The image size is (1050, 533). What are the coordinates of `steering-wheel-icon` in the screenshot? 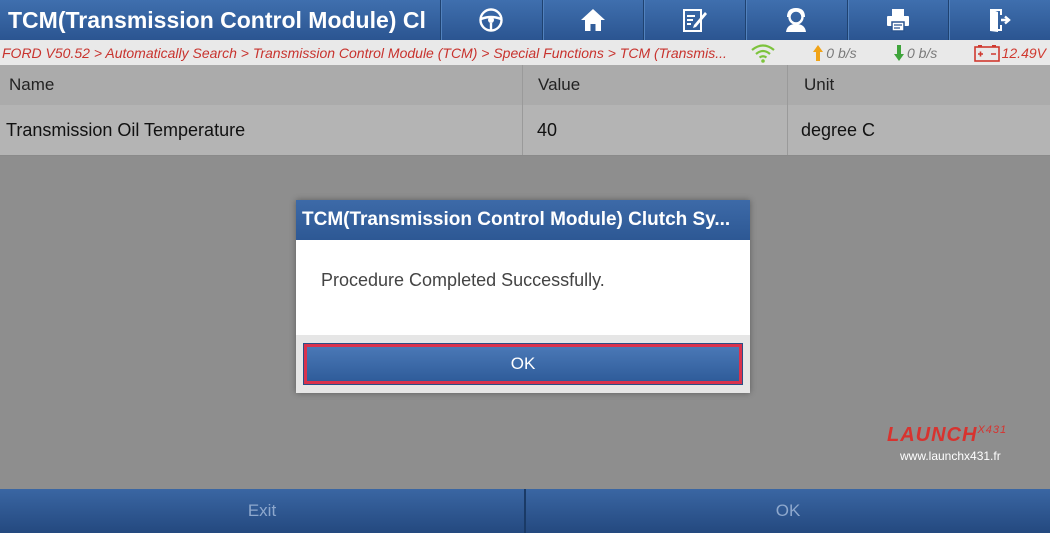 It's located at (491, 20).